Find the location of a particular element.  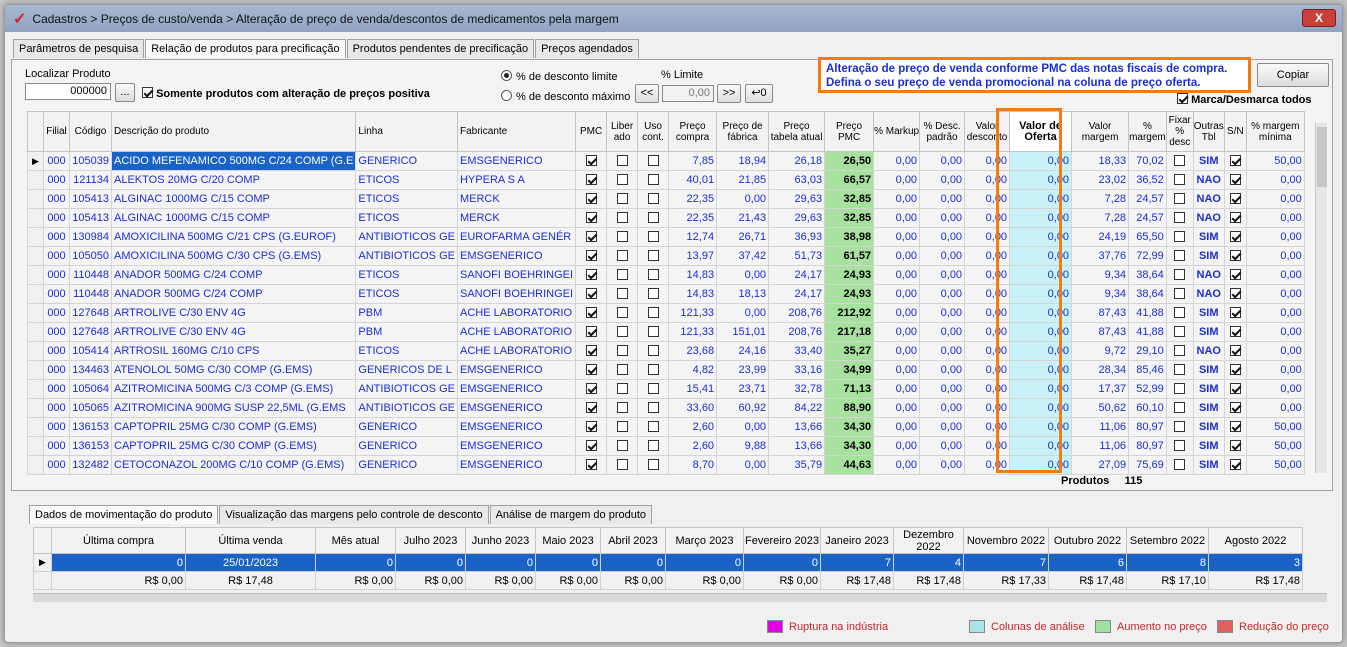

close-button: X is located at coordinates (1319, 18).